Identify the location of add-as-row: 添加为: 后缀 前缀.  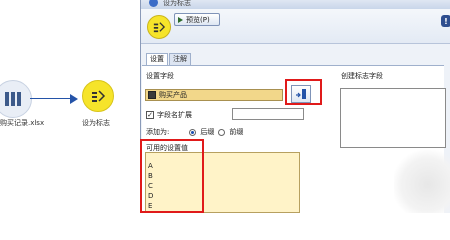
(194, 132).